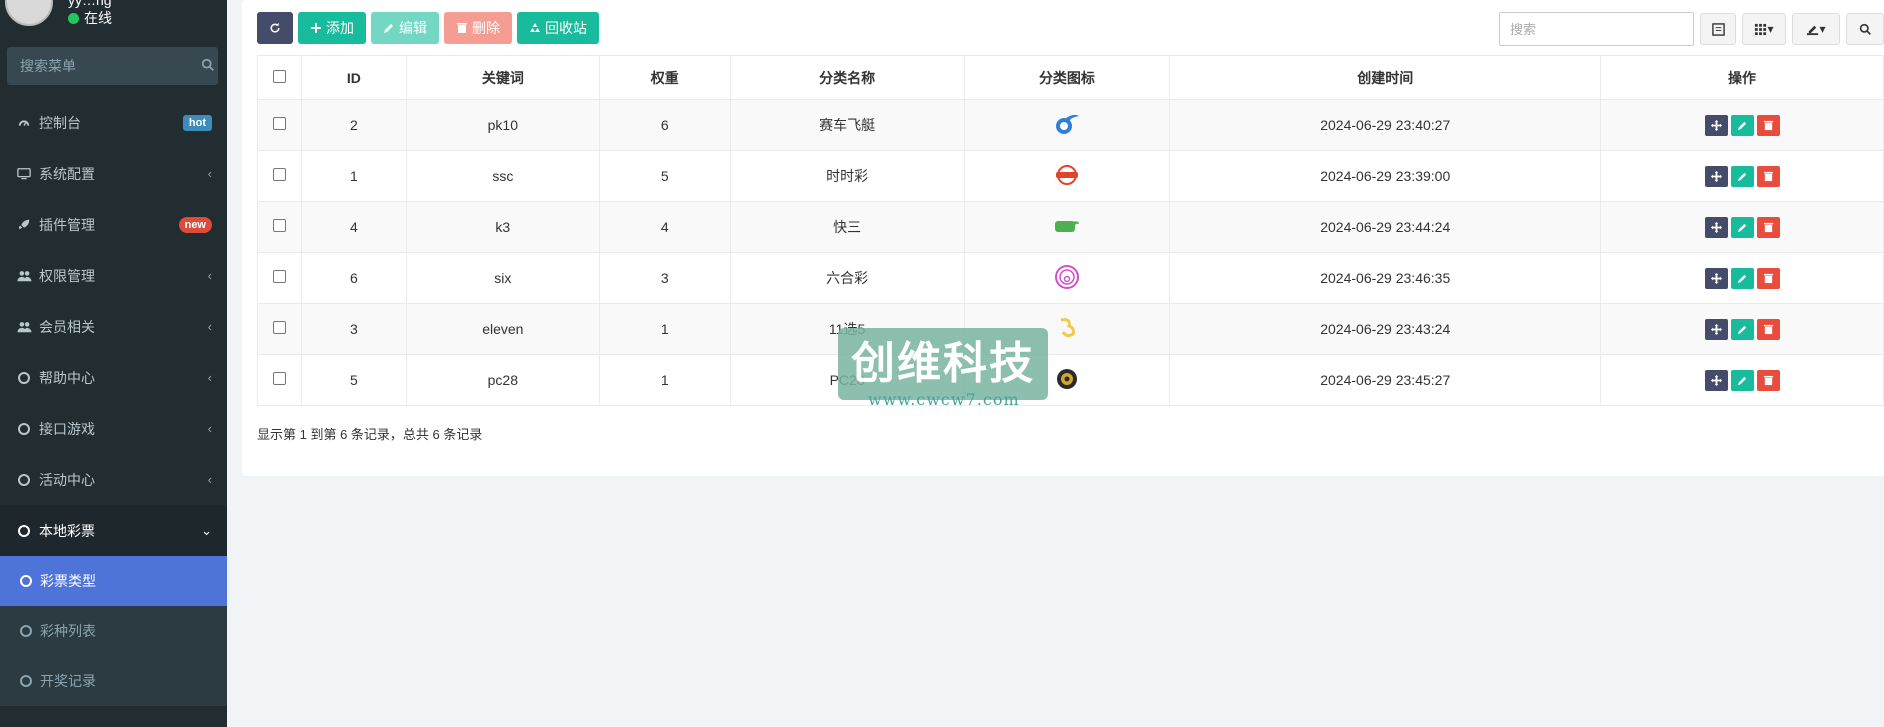 The width and height of the screenshot is (1884, 727). What do you see at coordinates (353, 125) in the screenshot?
I see `cell-id: 2` at bounding box center [353, 125].